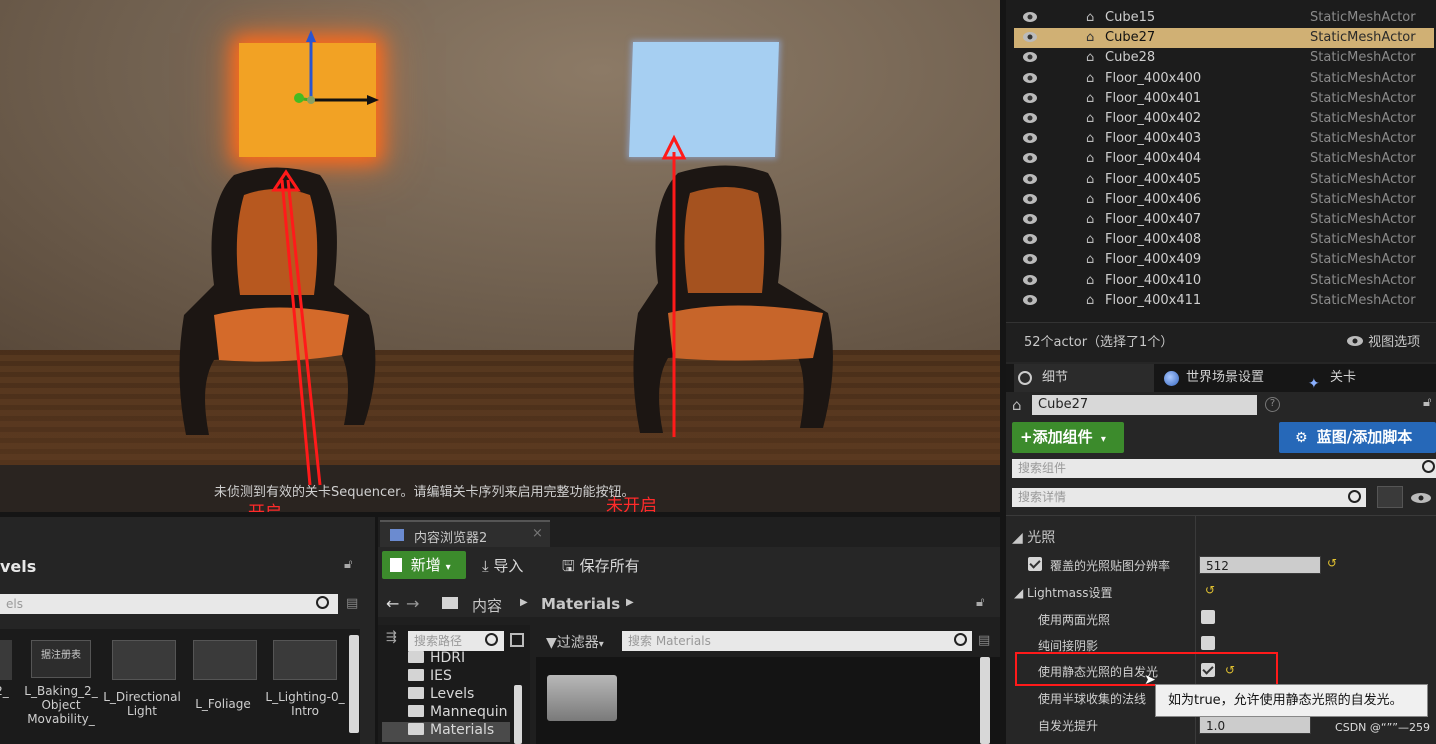 This screenshot has height=744, width=1436. I want to click on folder-asset, so click(582, 698).